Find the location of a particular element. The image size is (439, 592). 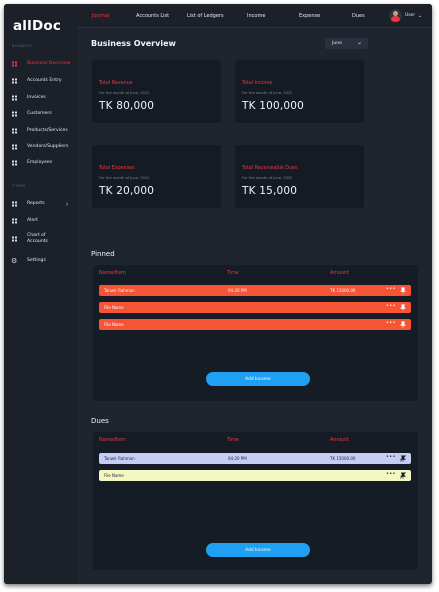

card-value: TK 20,000 is located at coordinates (127, 191).